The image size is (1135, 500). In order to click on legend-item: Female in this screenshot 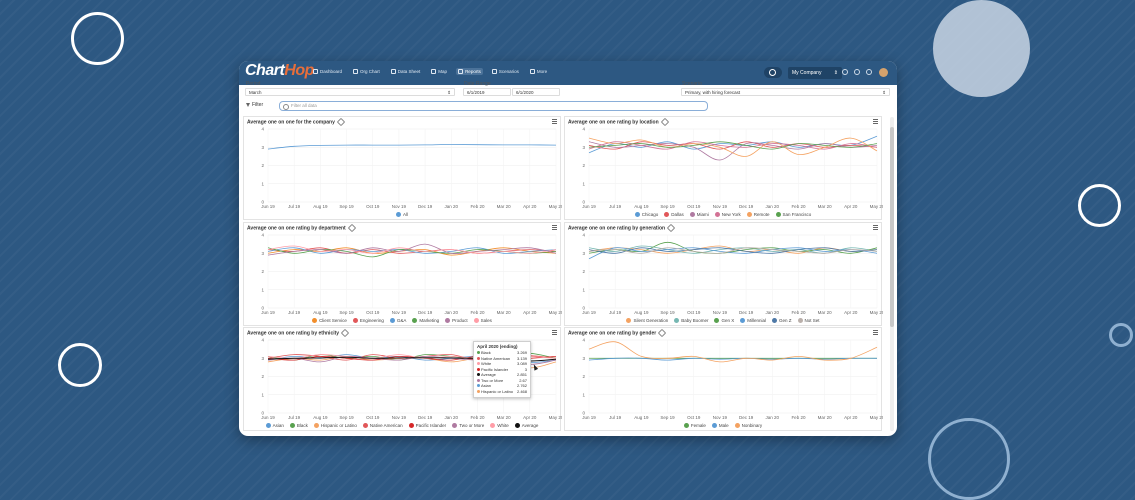, I will do `click(694, 425)`.